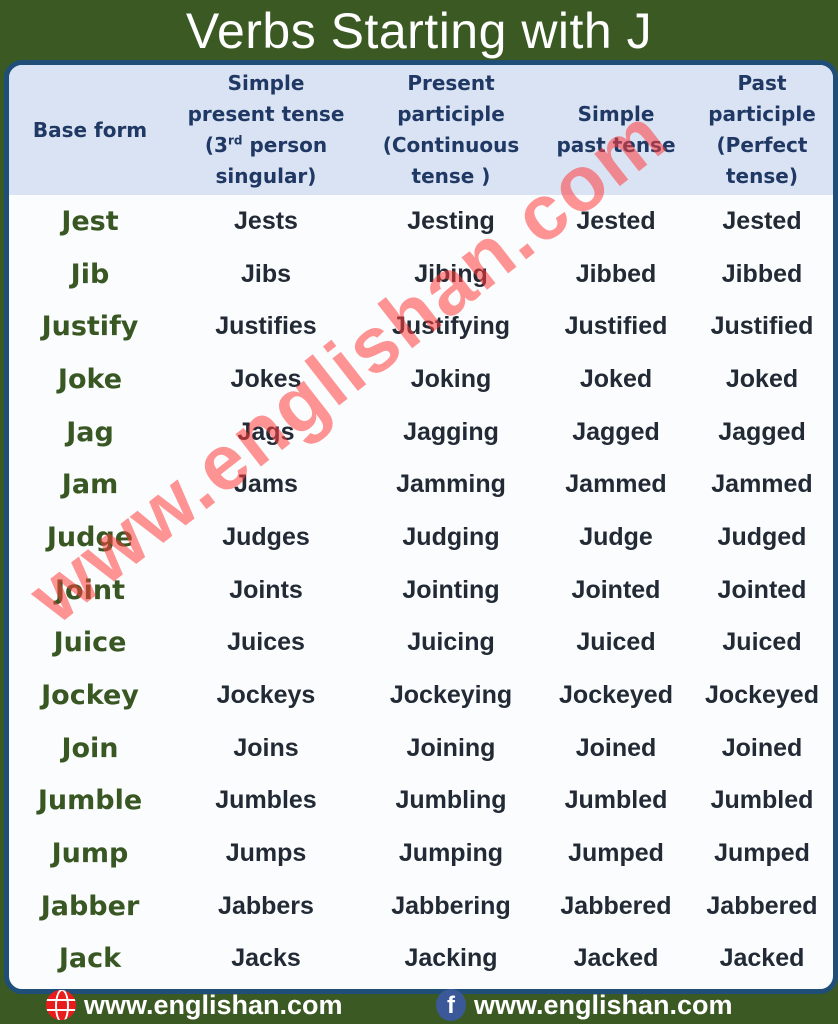 The width and height of the screenshot is (838, 1024). I want to click on cell-past-participle: Joked, so click(762, 378).